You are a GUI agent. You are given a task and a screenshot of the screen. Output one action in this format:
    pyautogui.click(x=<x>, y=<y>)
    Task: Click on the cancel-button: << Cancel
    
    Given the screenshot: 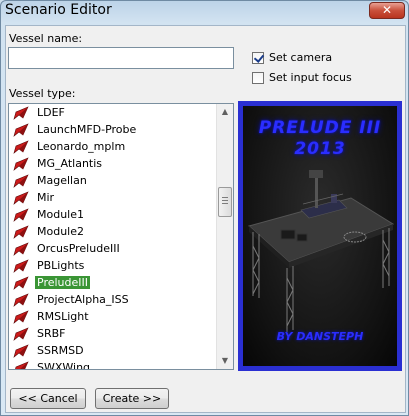 What is the action you would take?
    pyautogui.click(x=48, y=398)
    